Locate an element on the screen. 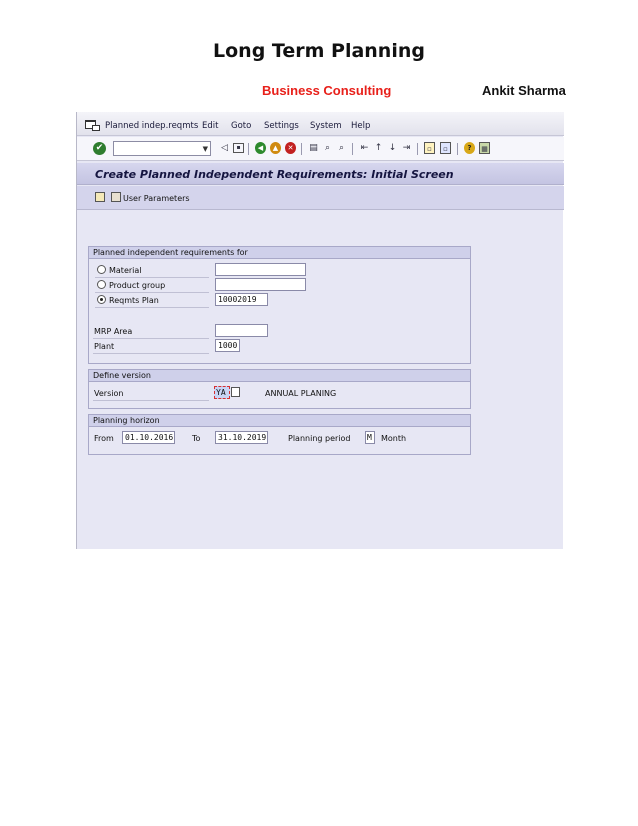 This screenshot has width=638, height=826. new-session-icon: ▫ is located at coordinates (429, 148).